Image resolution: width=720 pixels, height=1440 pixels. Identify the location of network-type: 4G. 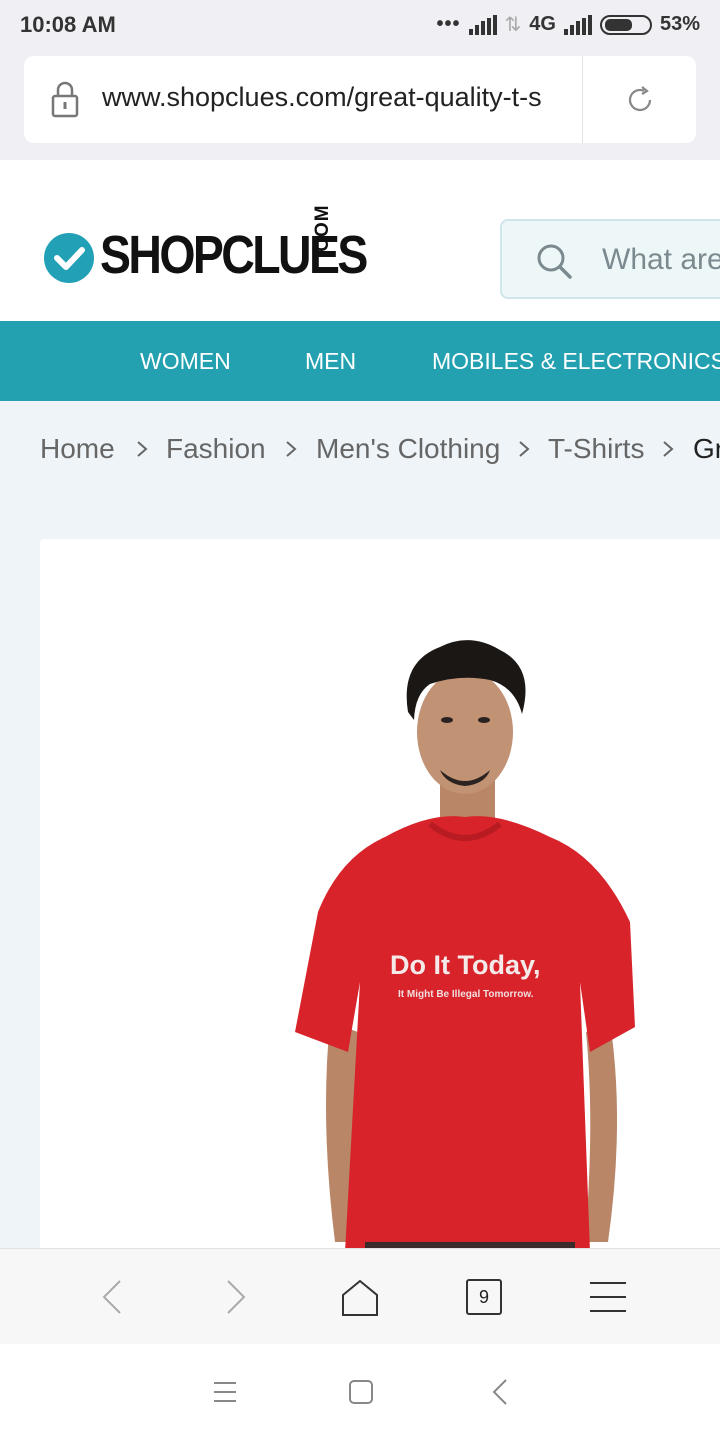
(542, 24).